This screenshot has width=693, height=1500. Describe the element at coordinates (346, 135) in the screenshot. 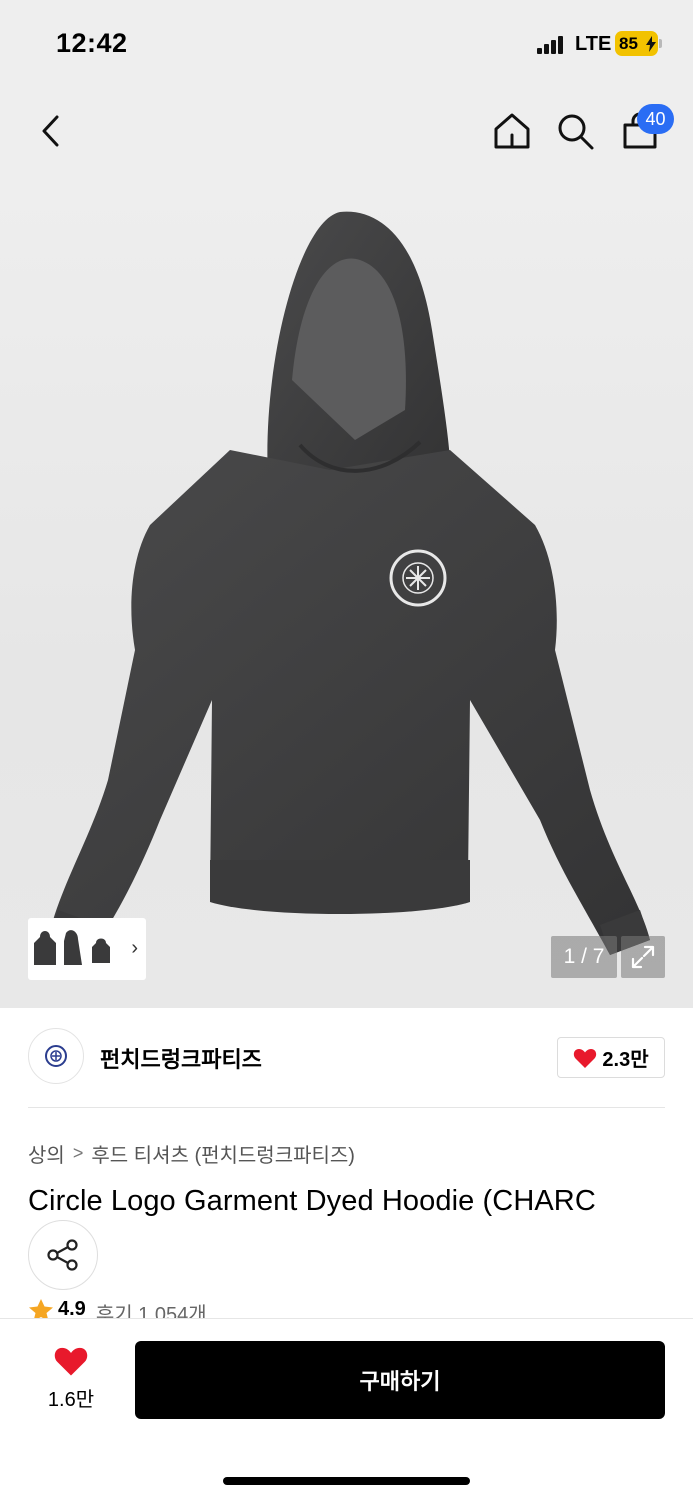

I see `top-nav` at that location.